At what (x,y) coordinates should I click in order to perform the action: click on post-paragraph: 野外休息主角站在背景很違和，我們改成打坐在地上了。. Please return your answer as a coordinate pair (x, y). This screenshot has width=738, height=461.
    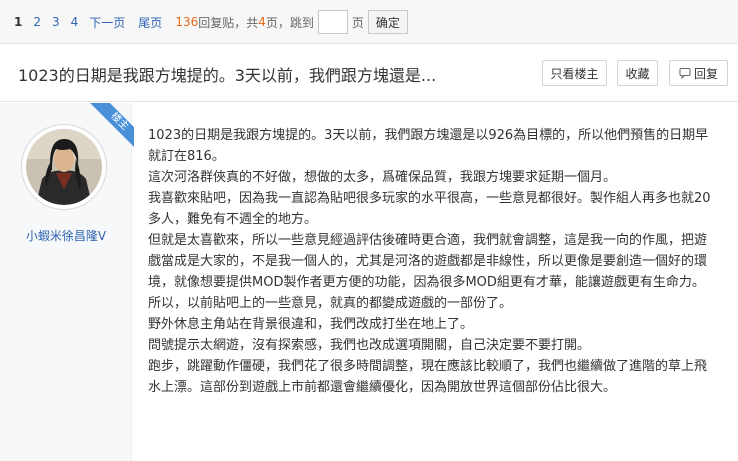
    Looking at the image, I should click on (311, 324).